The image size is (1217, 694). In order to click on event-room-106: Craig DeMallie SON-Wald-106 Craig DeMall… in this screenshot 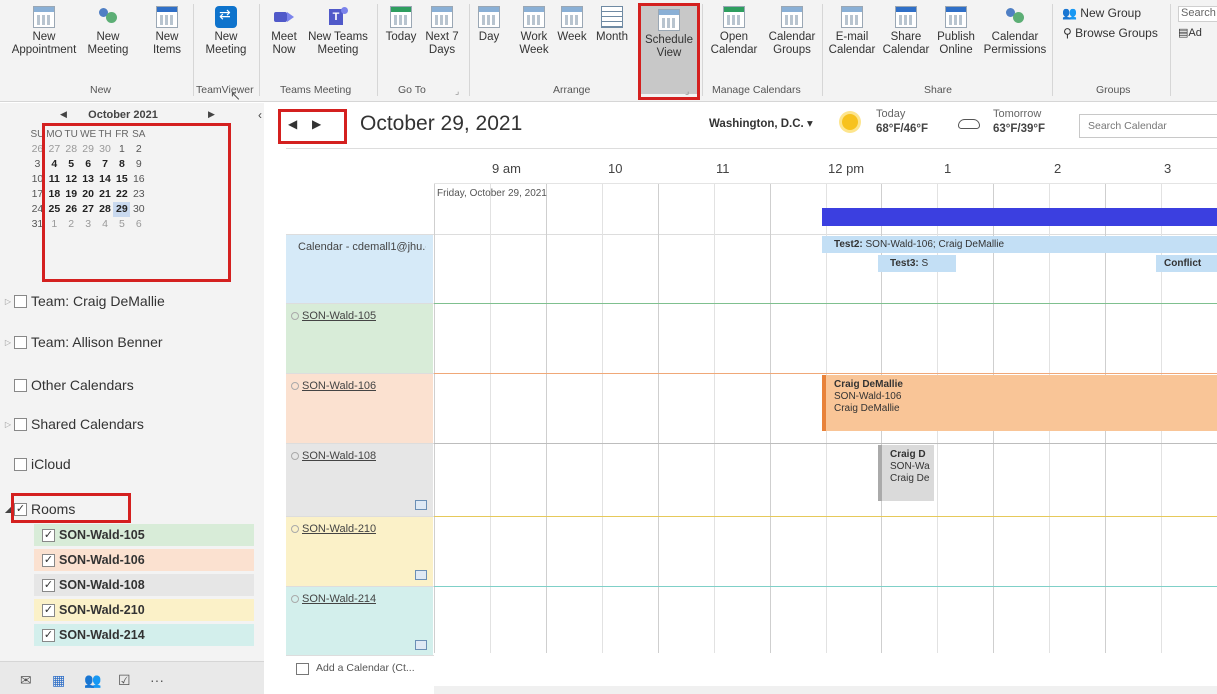, I will do `click(1019, 403)`.